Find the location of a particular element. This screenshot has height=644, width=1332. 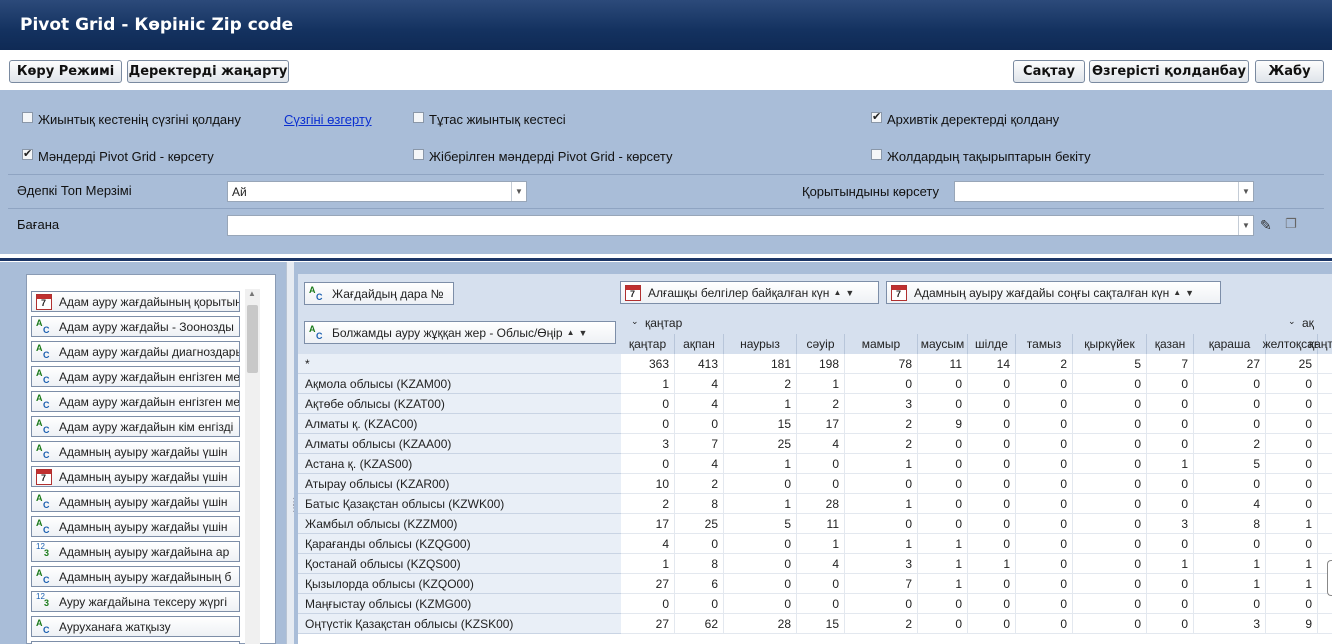

pivot-cell: 62 is located at coordinates (699, 624).